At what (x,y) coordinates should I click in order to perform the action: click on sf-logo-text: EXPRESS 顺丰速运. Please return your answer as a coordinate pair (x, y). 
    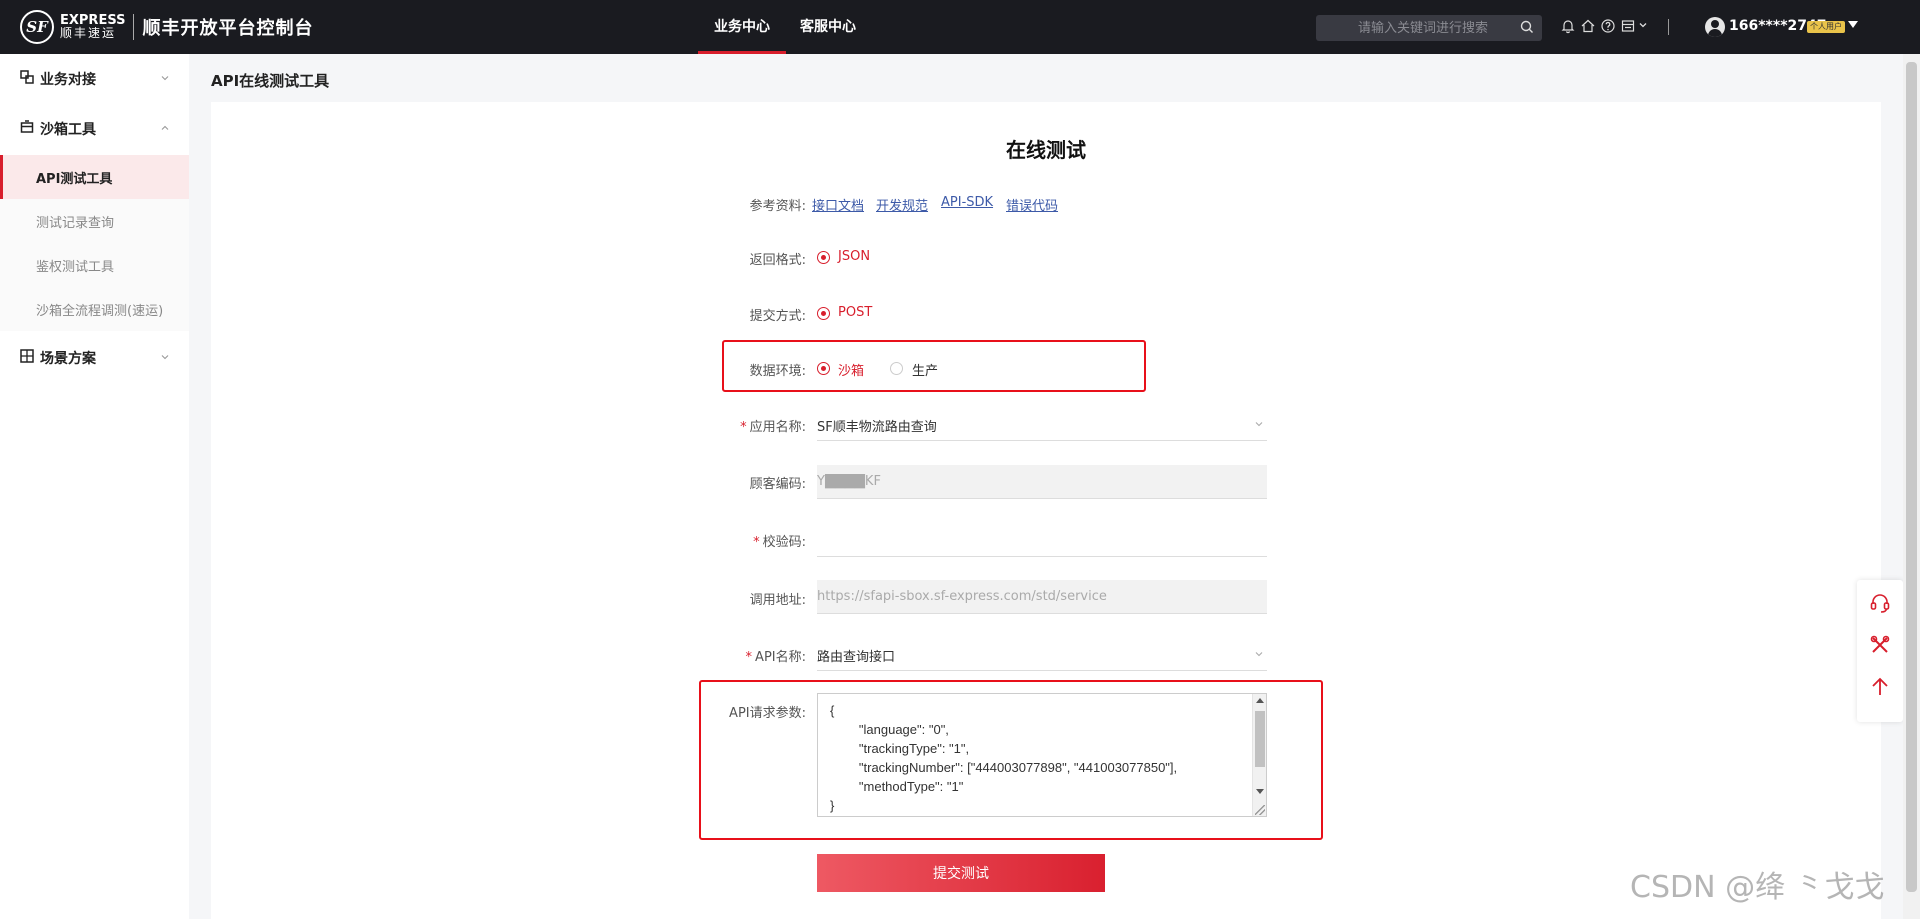
    Looking at the image, I should click on (92, 27).